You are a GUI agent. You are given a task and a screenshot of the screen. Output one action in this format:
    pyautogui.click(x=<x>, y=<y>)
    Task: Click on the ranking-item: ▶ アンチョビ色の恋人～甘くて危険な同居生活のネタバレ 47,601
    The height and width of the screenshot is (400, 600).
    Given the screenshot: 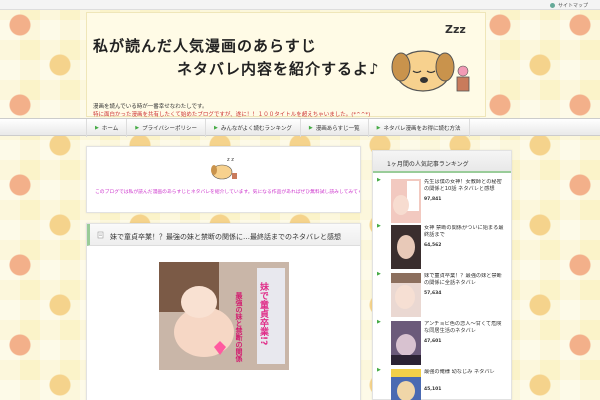 What is the action you would take?
    pyautogui.click(x=443, y=343)
    